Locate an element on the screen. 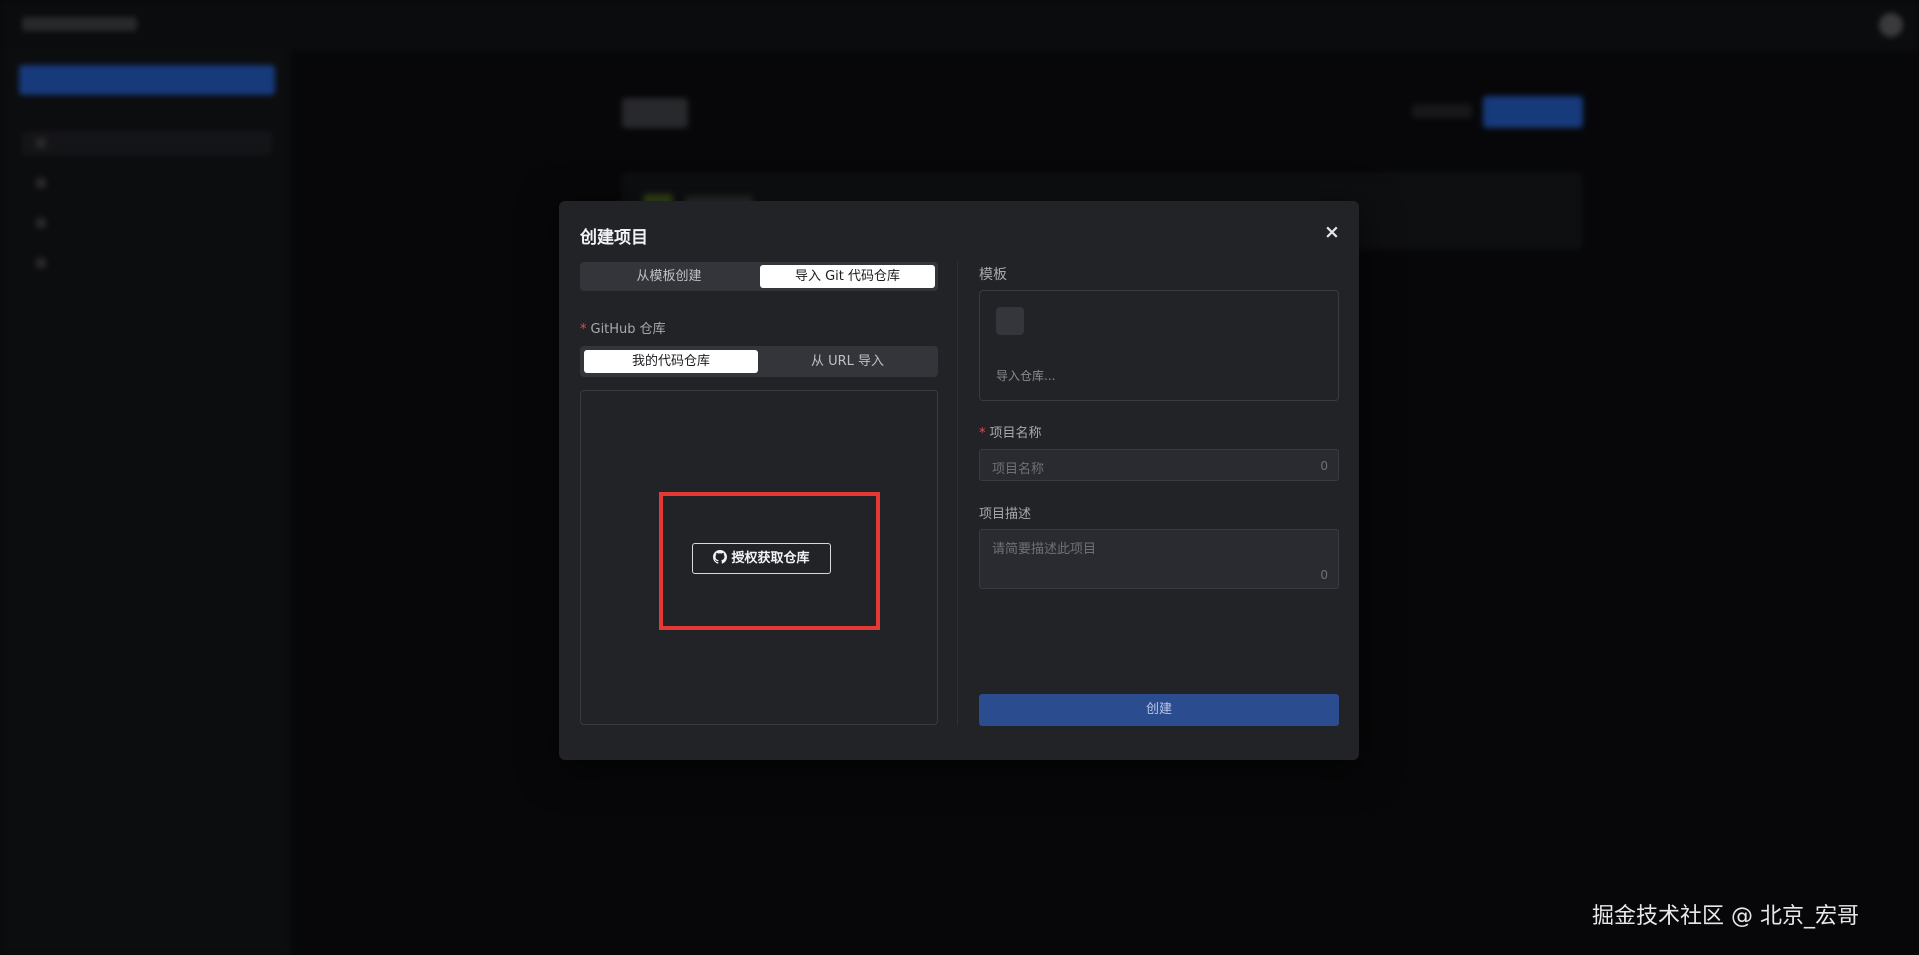  project-name-label: * 项目名称 is located at coordinates (1010, 433).